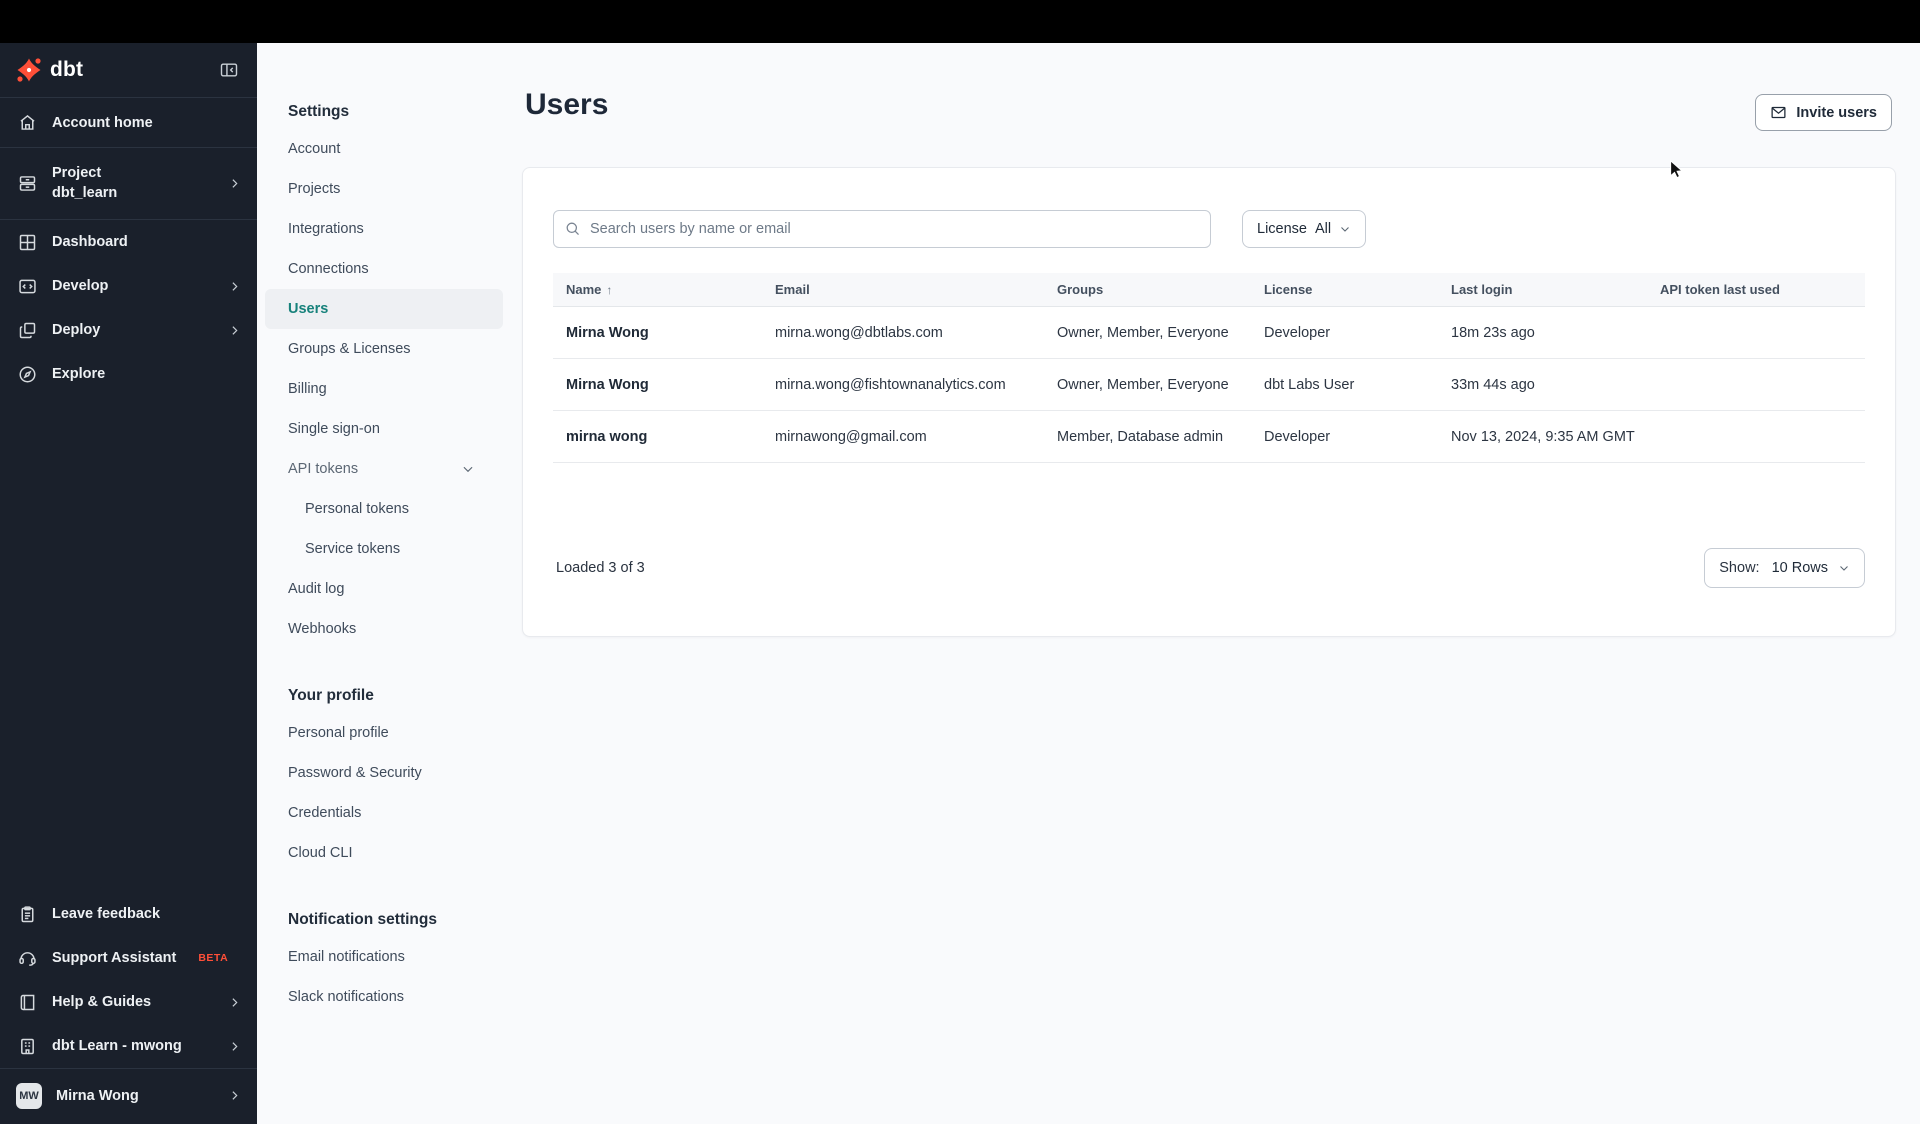 This screenshot has height=1124, width=1920. Describe the element at coordinates (384, 773) in the screenshot. I see `settings-item-password-security: Password & Security` at that location.